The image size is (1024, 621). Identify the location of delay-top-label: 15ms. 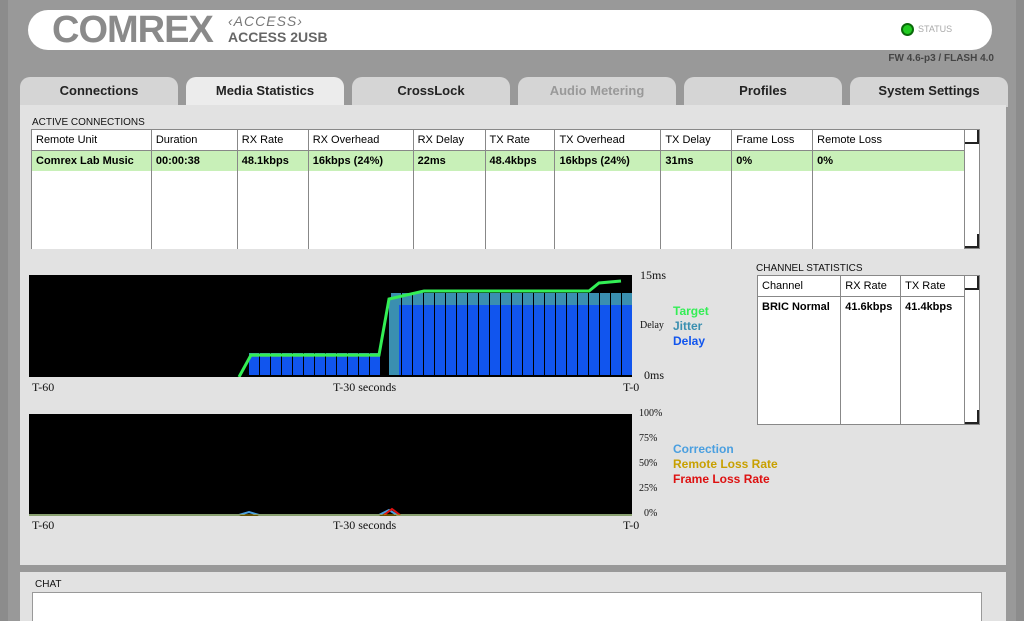
(653, 275).